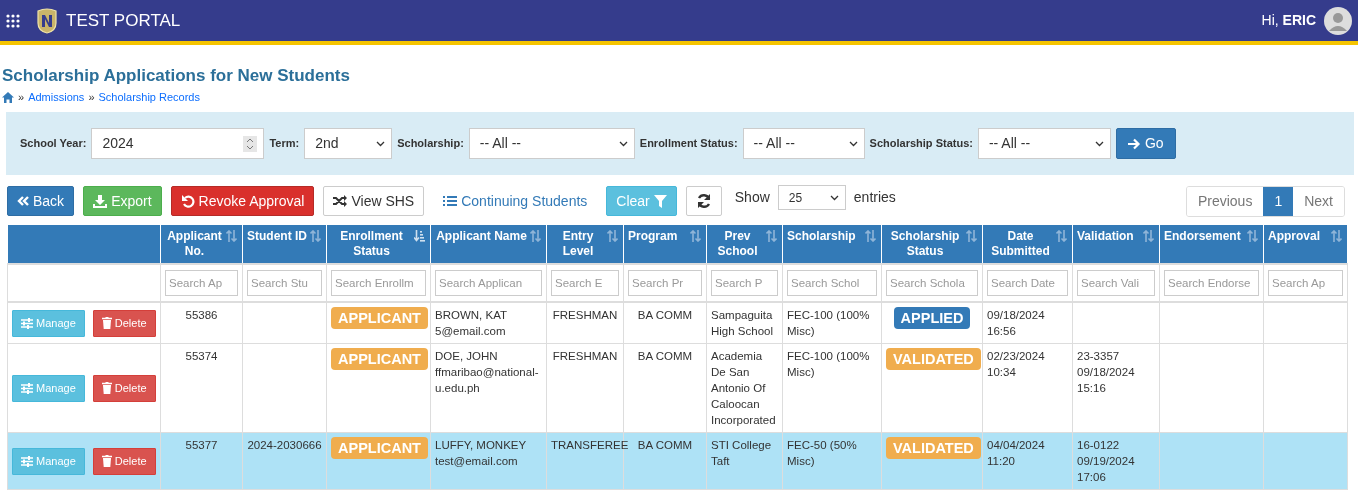 This screenshot has height=499, width=1358. I want to click on search-field: Search Vali, so click(1116, 283).